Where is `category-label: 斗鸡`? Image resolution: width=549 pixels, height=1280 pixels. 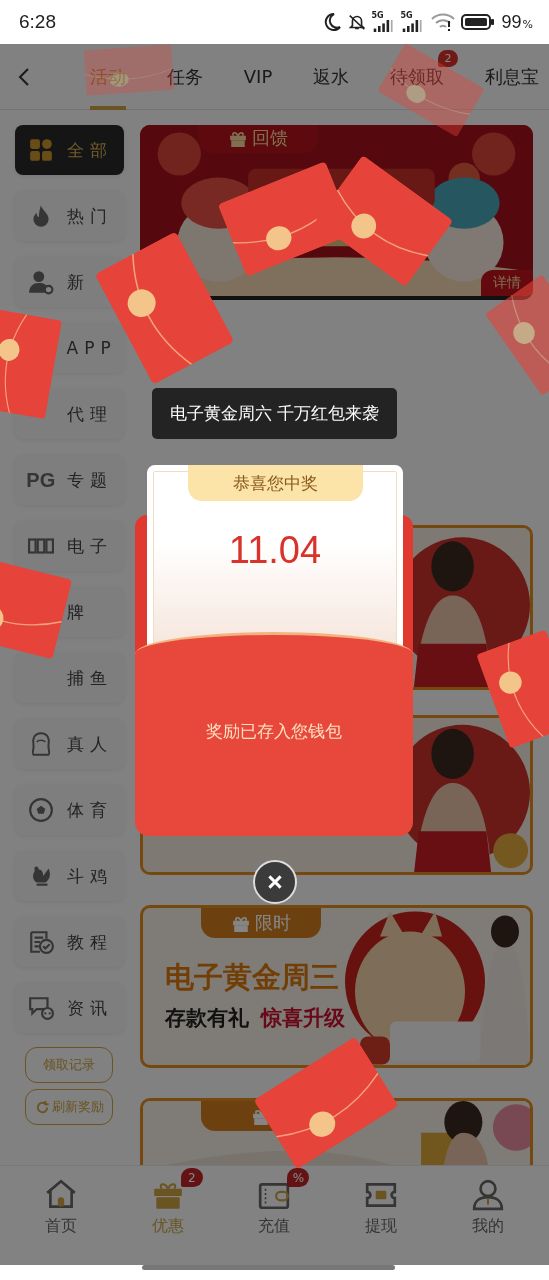 category-label: 斗鸡 is located at coordinates (90, 876).